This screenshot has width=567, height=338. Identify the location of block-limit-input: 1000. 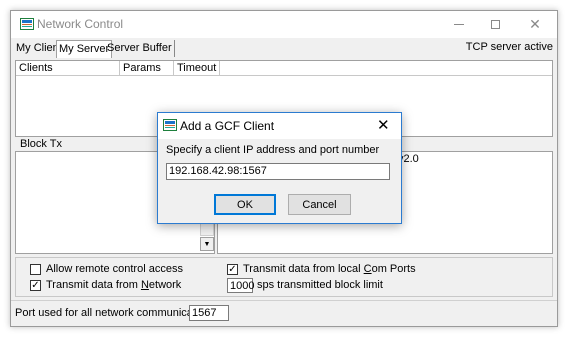
(240, 285).